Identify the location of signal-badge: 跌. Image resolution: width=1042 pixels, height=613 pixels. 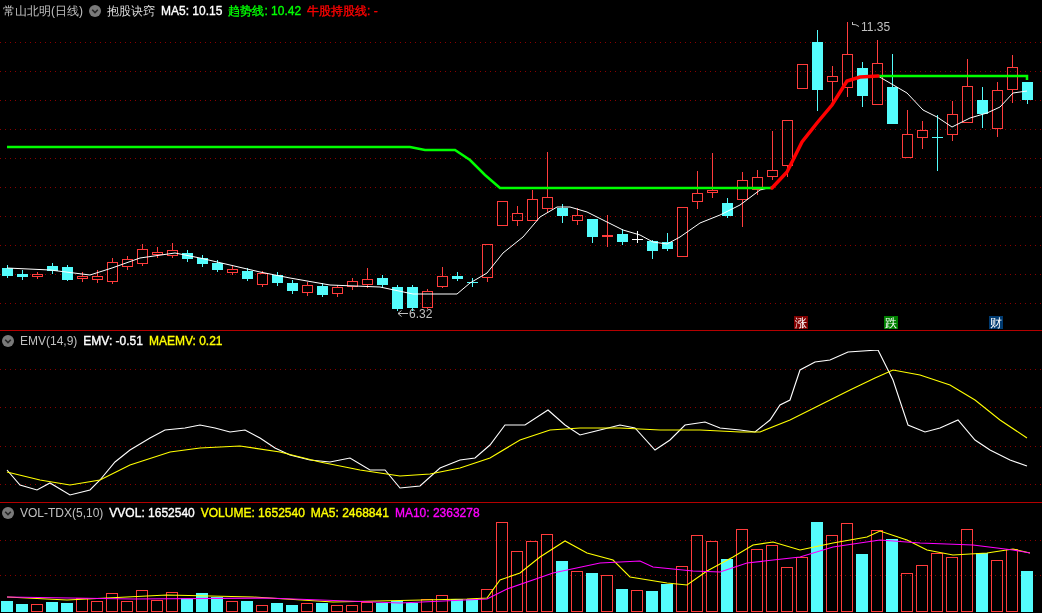
(891, 323).